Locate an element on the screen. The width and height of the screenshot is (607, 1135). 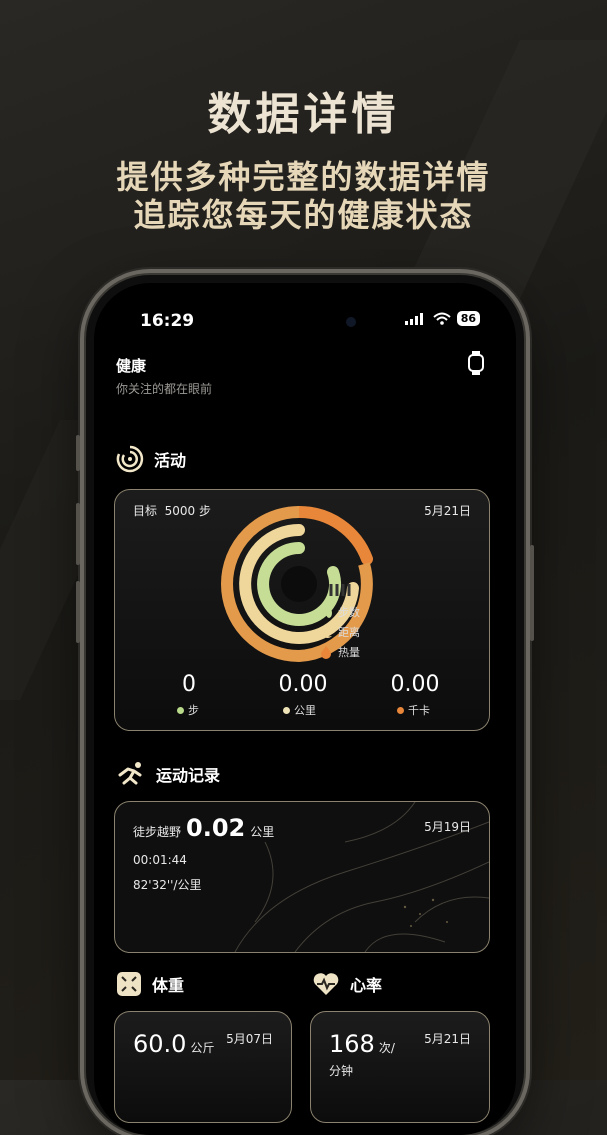
wifi-icon is located at coordinates (442, 318).